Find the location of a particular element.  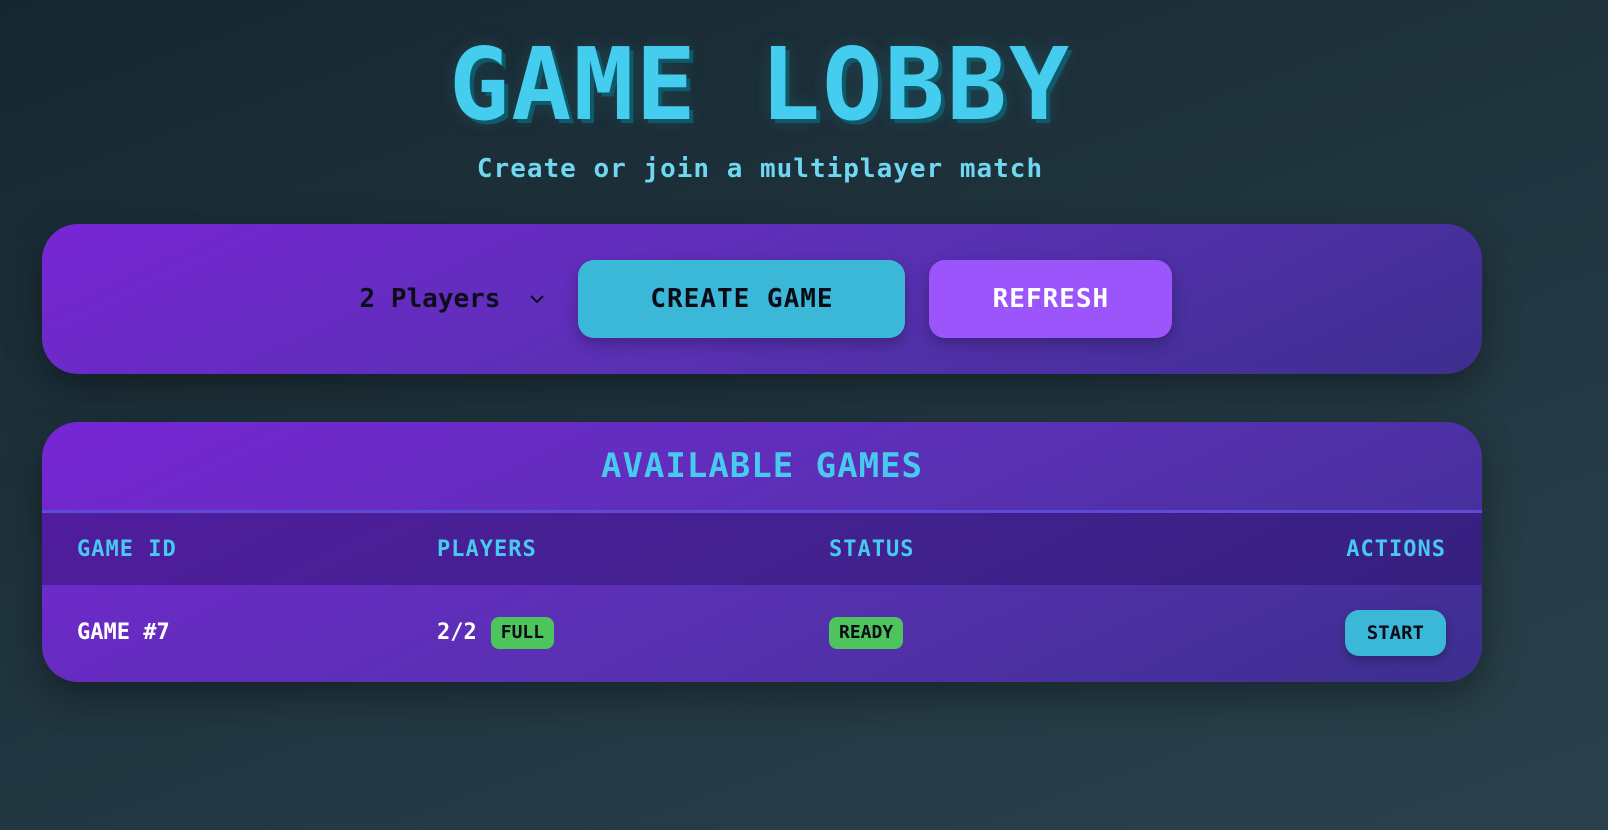

available-games-title: AVAILABLE GAMES is located at coordinates (762, 467).